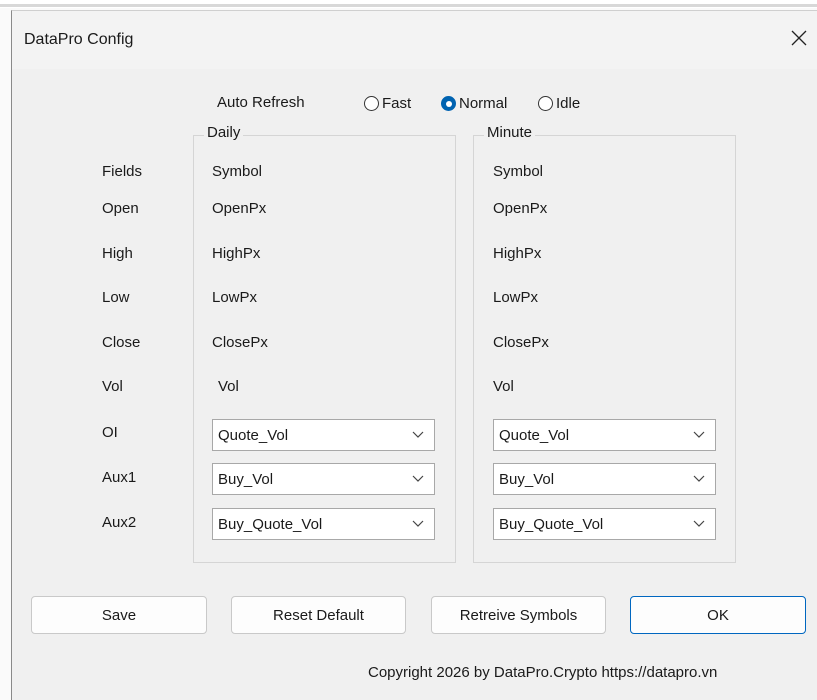 The width and height of the screenshot is (817, 700). What do you see at coordinates (110, 432) in the screenshot?
I see `row-label-oi: OI` at bounding box center [110, 432].